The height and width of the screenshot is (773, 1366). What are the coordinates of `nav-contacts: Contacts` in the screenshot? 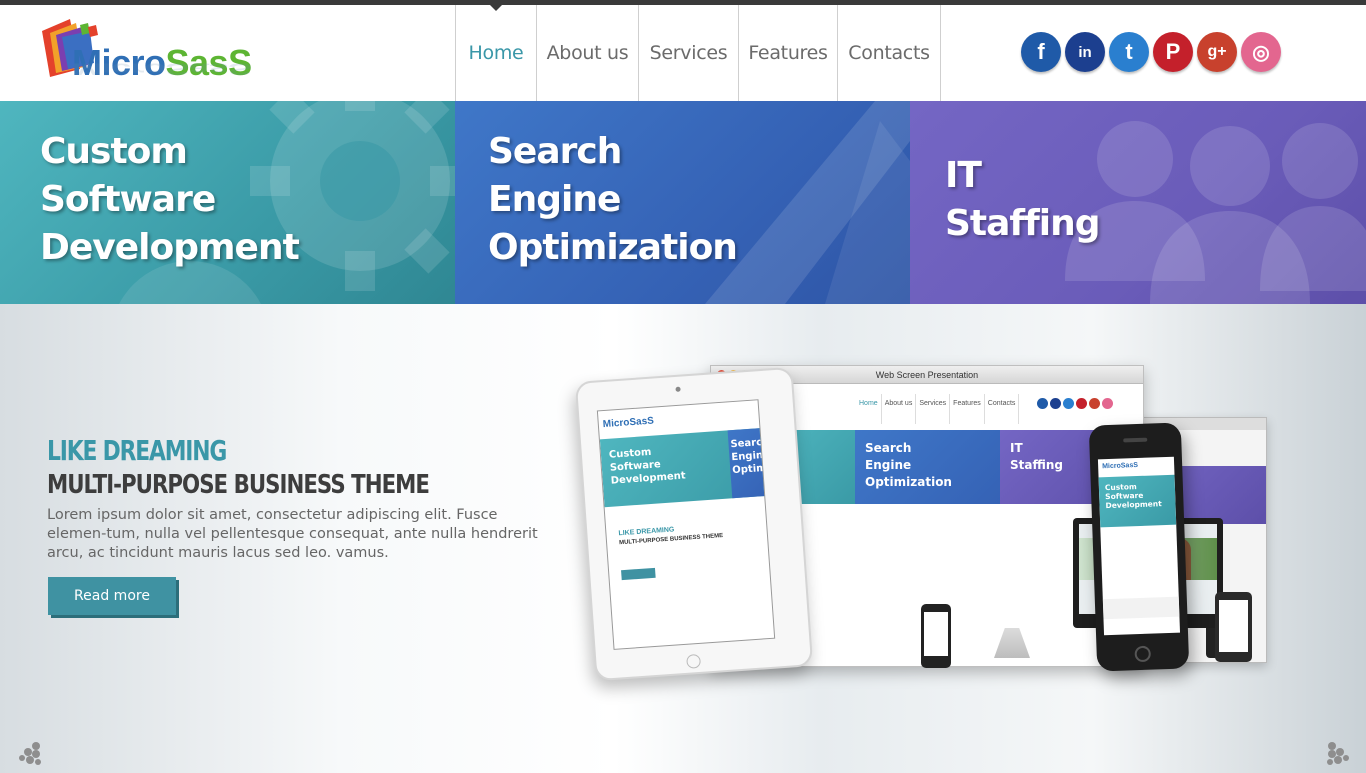 It's located at (889, 53).